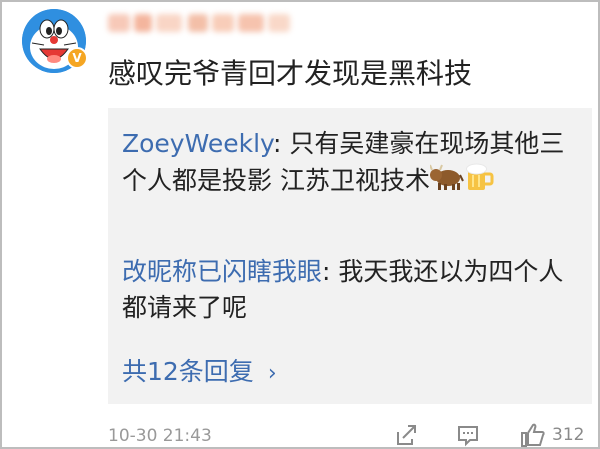 The width and height of the screenshot is (600, 449). I want to click on share-button, so click(406, 435).